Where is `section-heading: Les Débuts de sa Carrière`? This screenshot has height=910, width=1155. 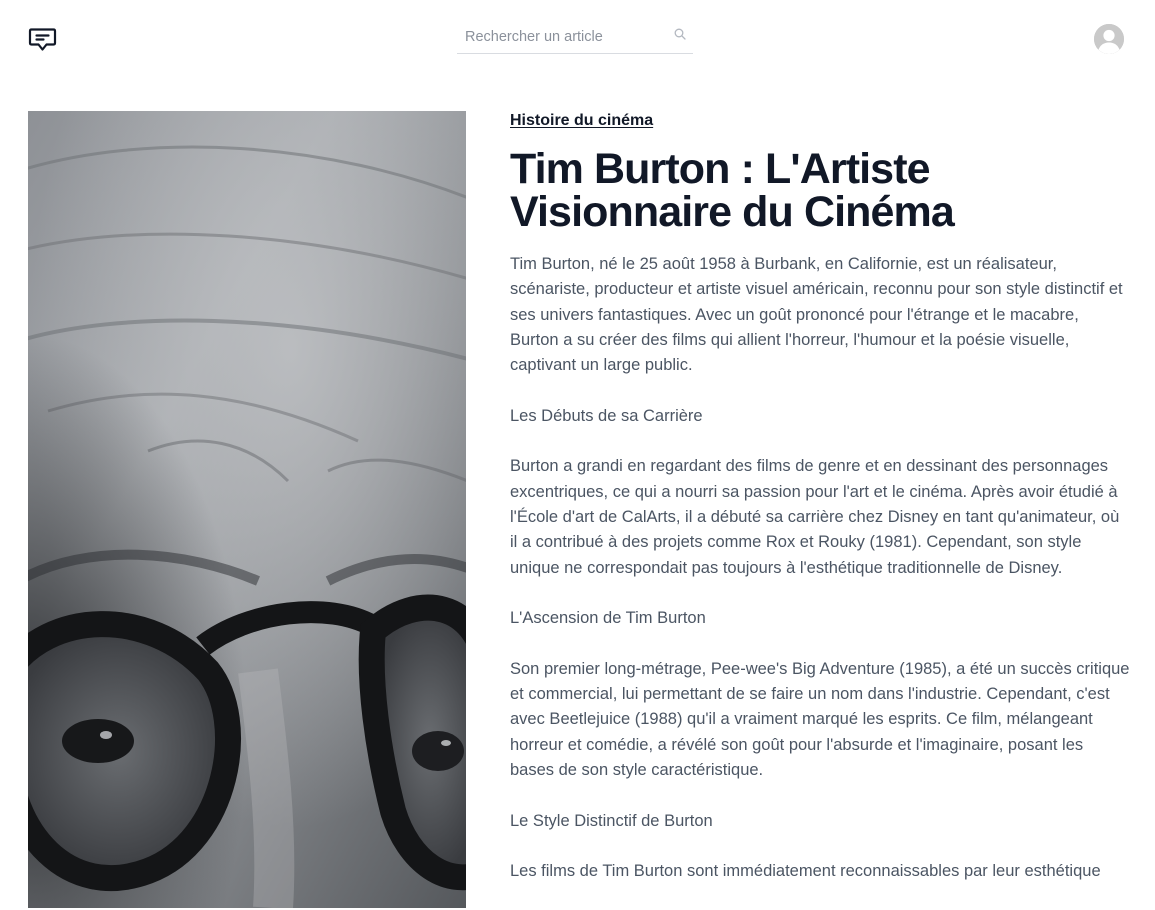 section-heading: Les Débuts de sa Carrière is located at coordinates (606, 415).